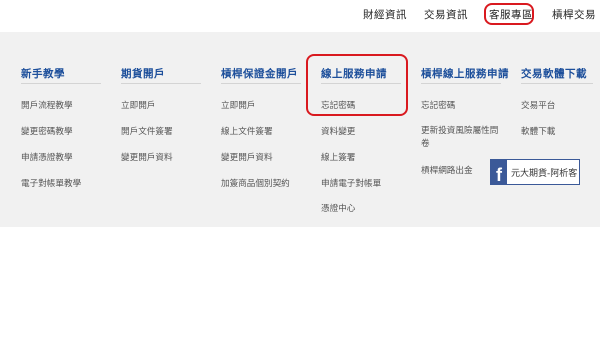 Image resolution: width=600 pixels, height=346 pixels. I want to click on menu-item: 變更密碼教學, so click(47, 132).